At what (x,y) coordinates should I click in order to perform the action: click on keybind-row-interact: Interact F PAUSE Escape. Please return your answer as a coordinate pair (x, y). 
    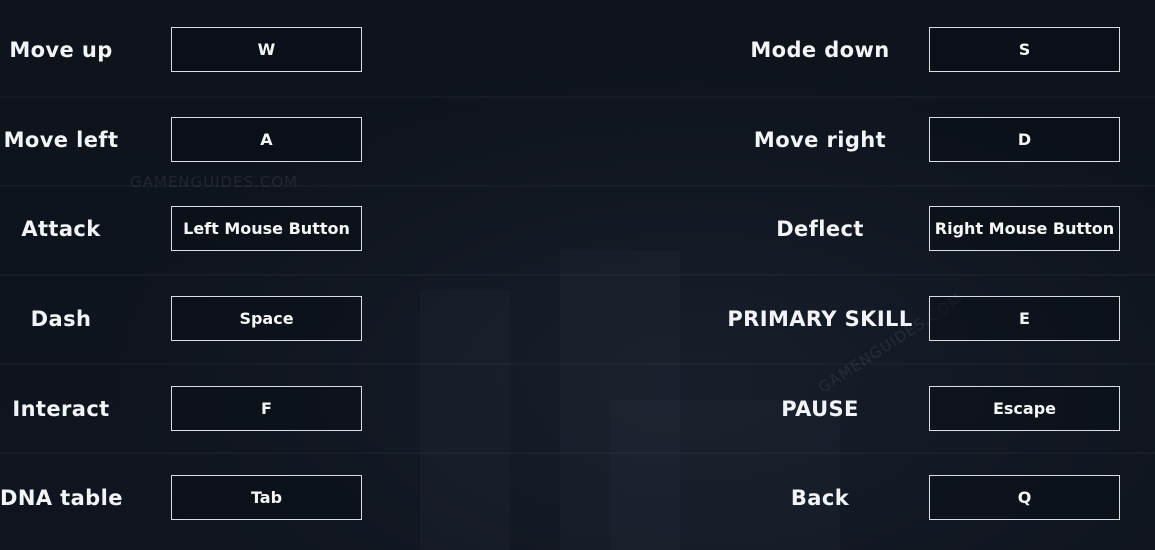
    Looking at the image, I should click on (577, 409).